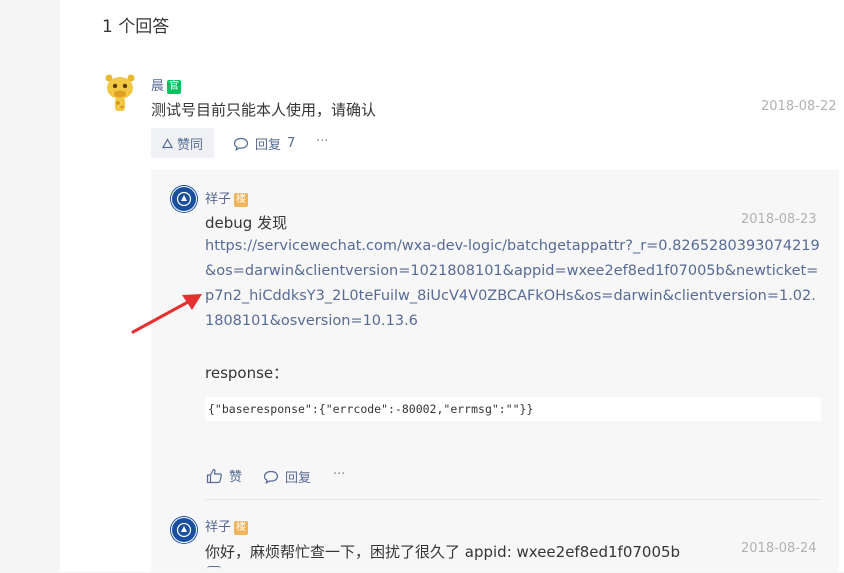  What do you see at coordinates (513, 499) in the screenshot?
I see `reply-divider` at bounding box center [513, 499].